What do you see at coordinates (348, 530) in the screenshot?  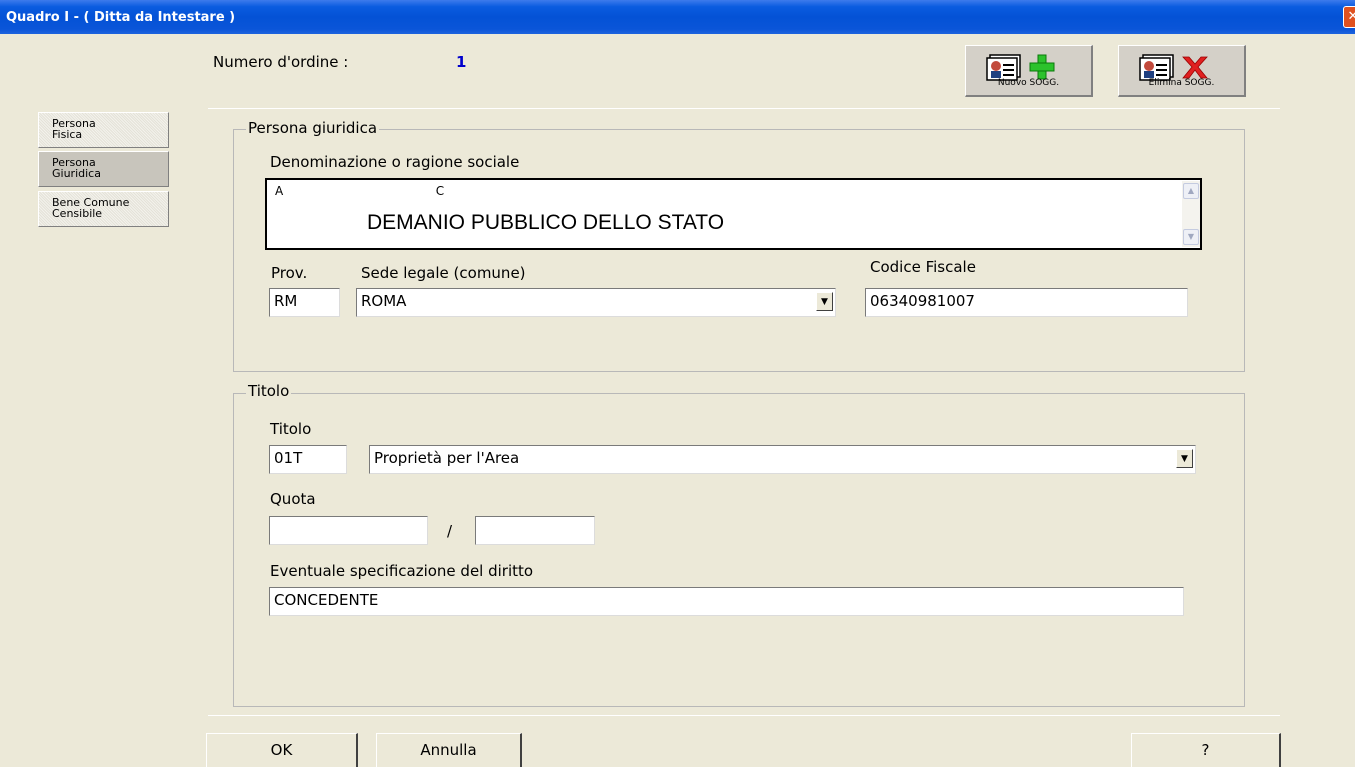 I see `quota-numerator-field` at bounding box center [348, 530].